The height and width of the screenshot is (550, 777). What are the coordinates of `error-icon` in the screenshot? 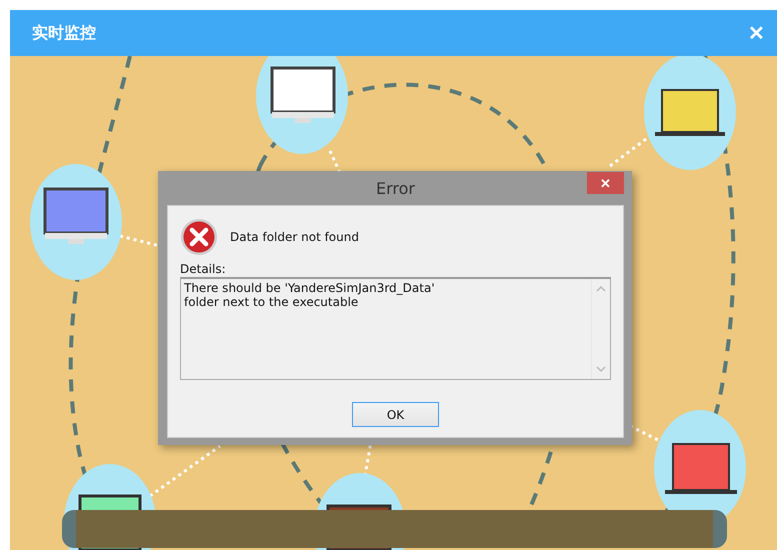 It's located at (199, 237).